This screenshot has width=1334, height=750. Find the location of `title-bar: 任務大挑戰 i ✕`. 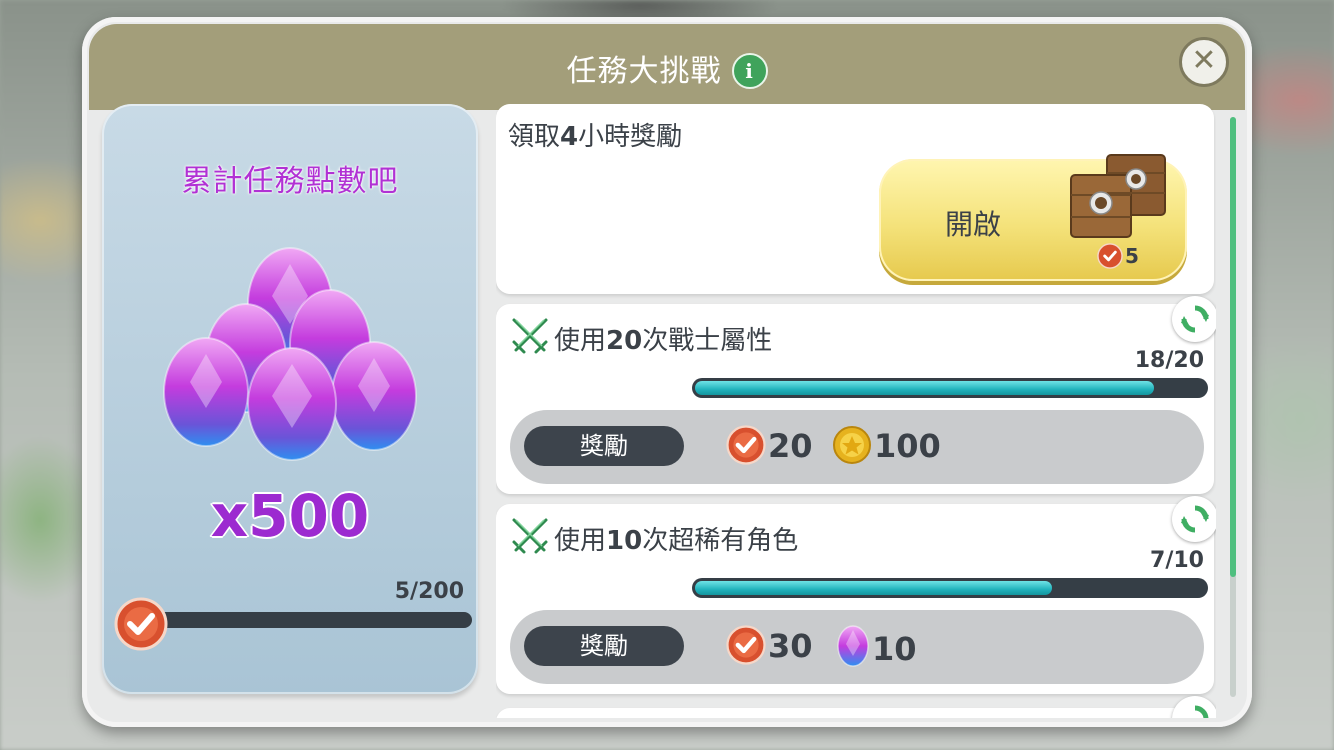

title-bar: 任務大挑戰 i ✕ is located at coordinates (667, 67).